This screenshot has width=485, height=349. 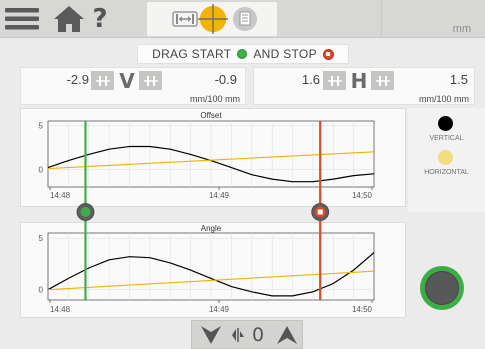 I want to click on horizontal-unit: mm/100 mm, so click(x=443, y=99).